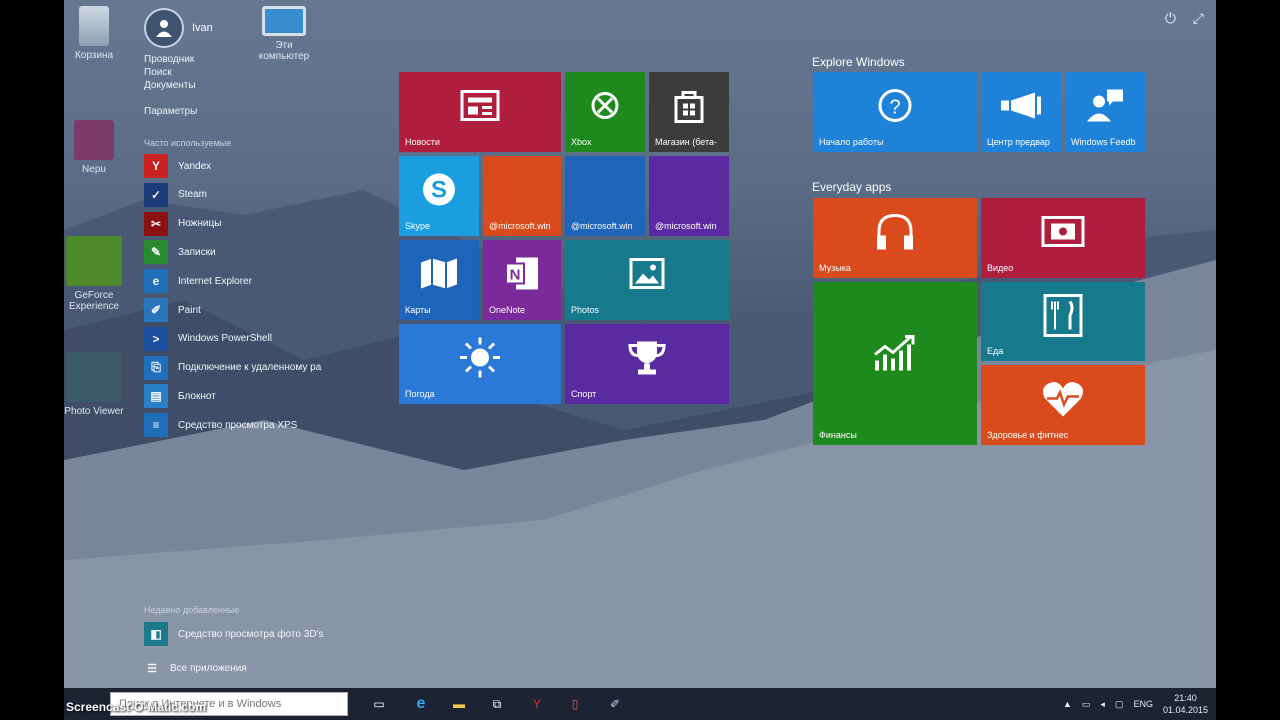 The height and width of the screenshot is (720, 1280). What do you see at coordinates (232, 367) in the screenshot?
I see `app-list-item: ⎘ Подключение к удаленному ра` at bounding box center [232, 367].